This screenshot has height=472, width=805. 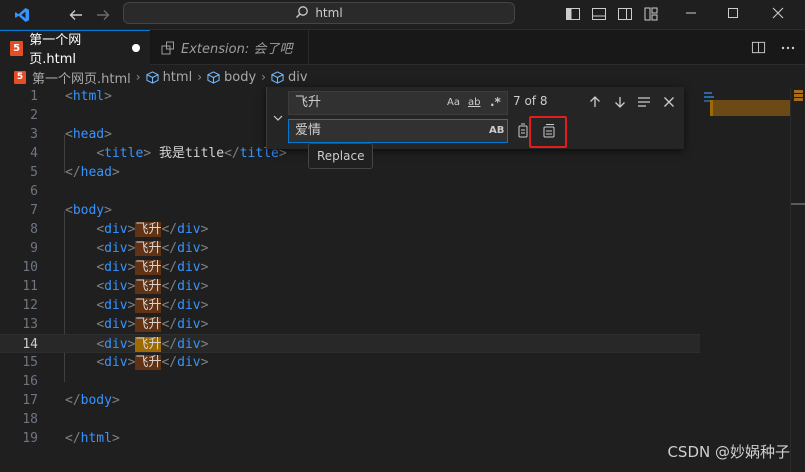 I want to click on code-line: 7 <body>, so click(x=71, y=210).